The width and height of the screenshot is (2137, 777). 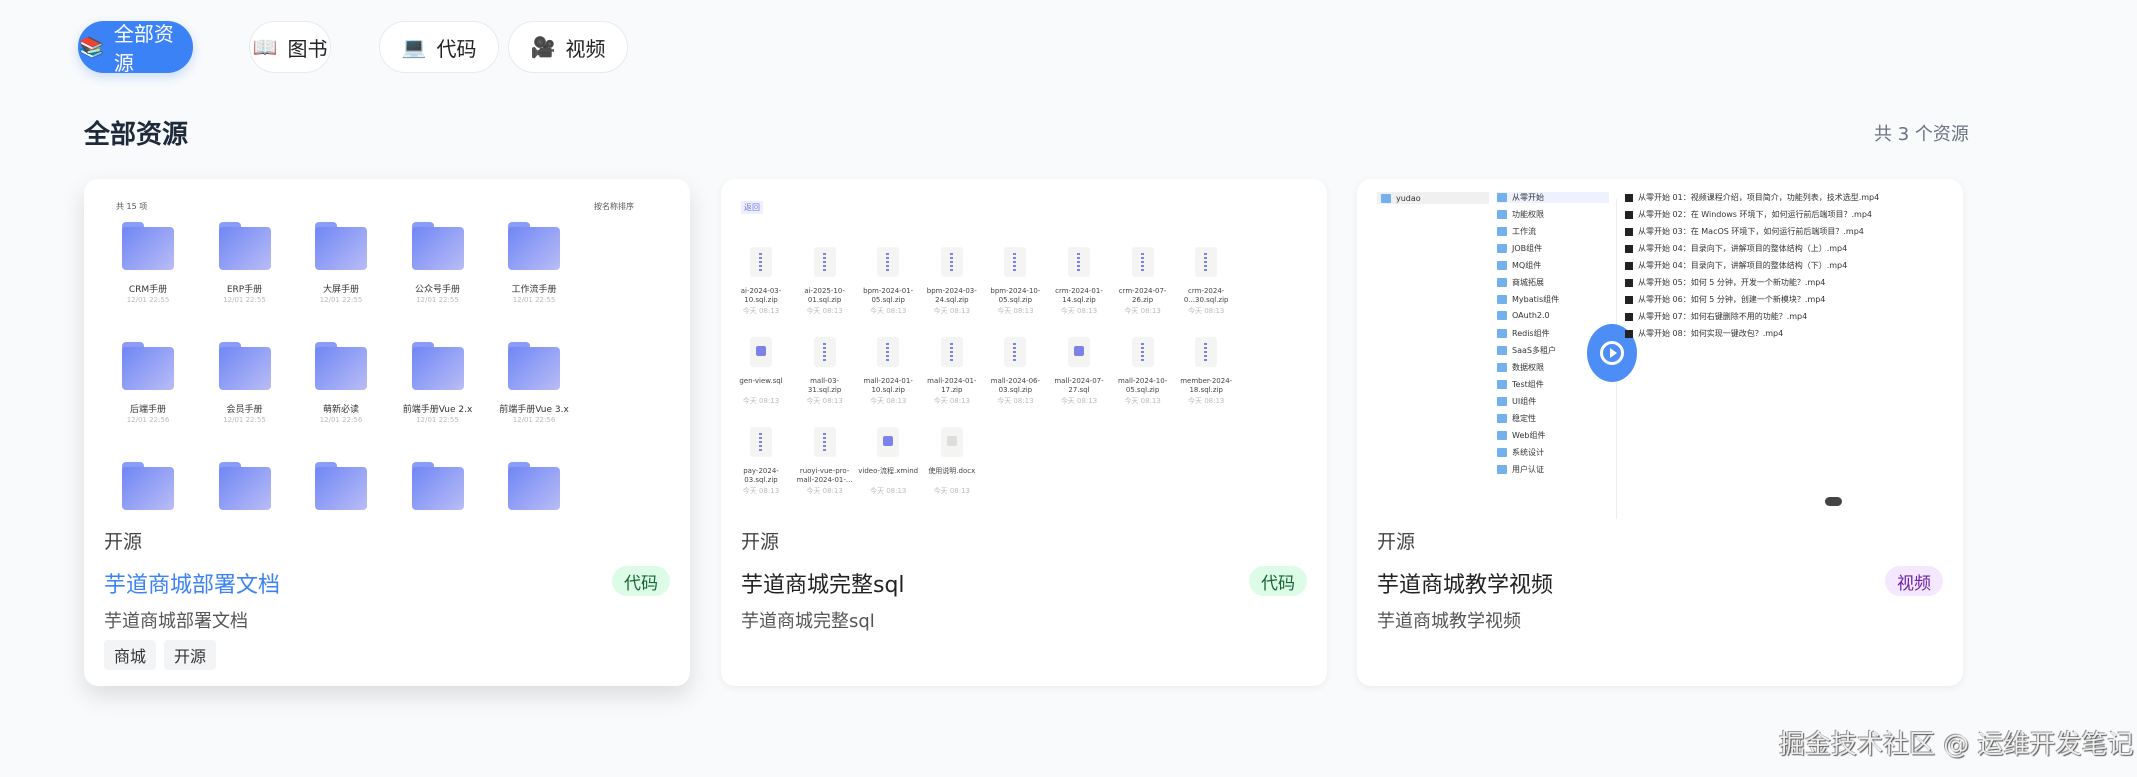 I want to click on file-name: mall-2024-06-03.sql.zip, so click(x=1015, y=385).